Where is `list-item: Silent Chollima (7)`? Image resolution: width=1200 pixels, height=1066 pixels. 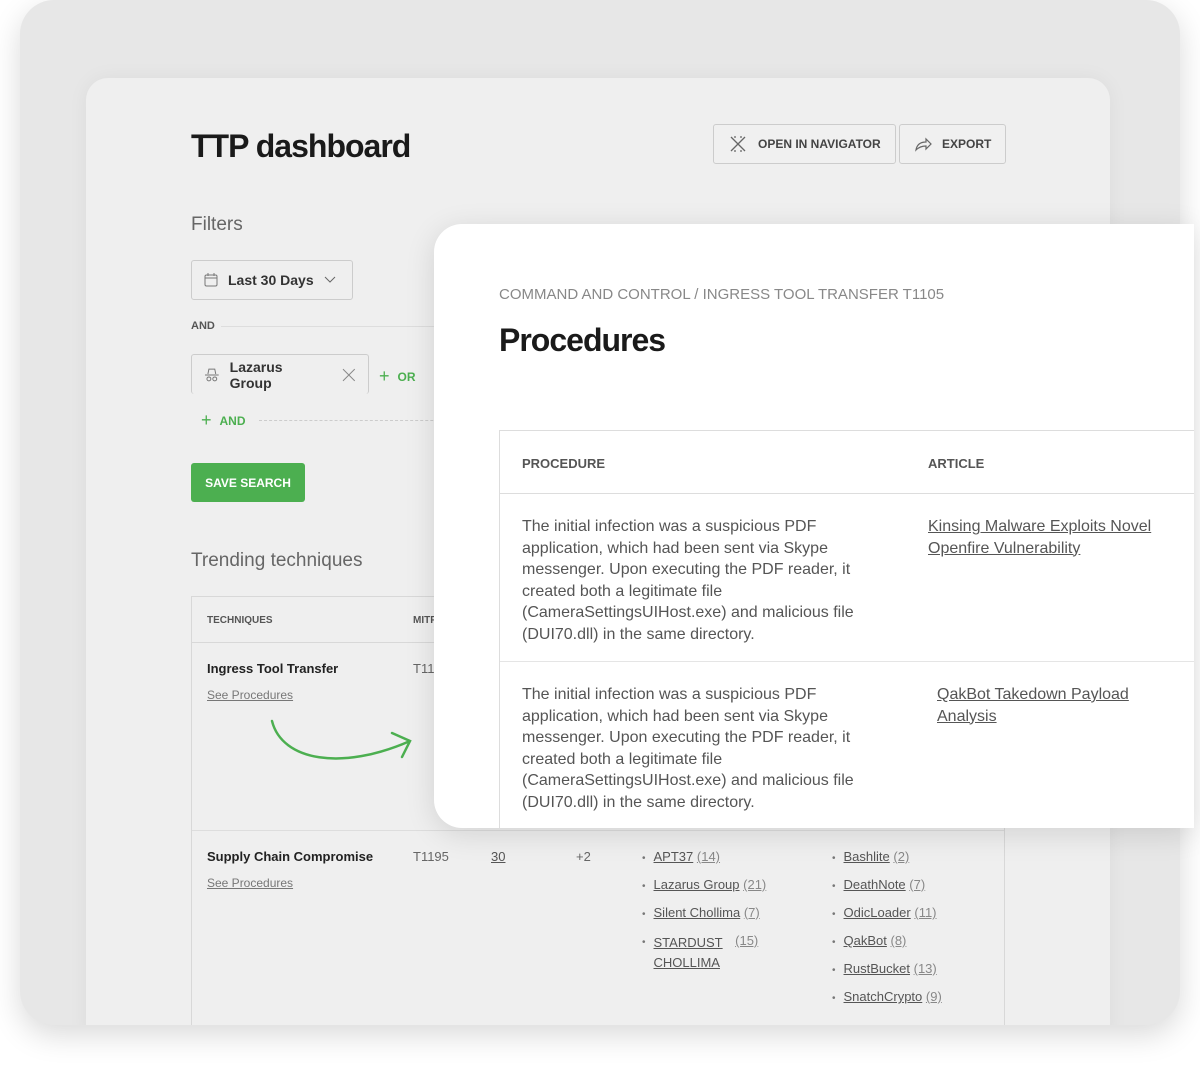
list-item: Silent Chollima (7) is located at coordinates (727, 919).